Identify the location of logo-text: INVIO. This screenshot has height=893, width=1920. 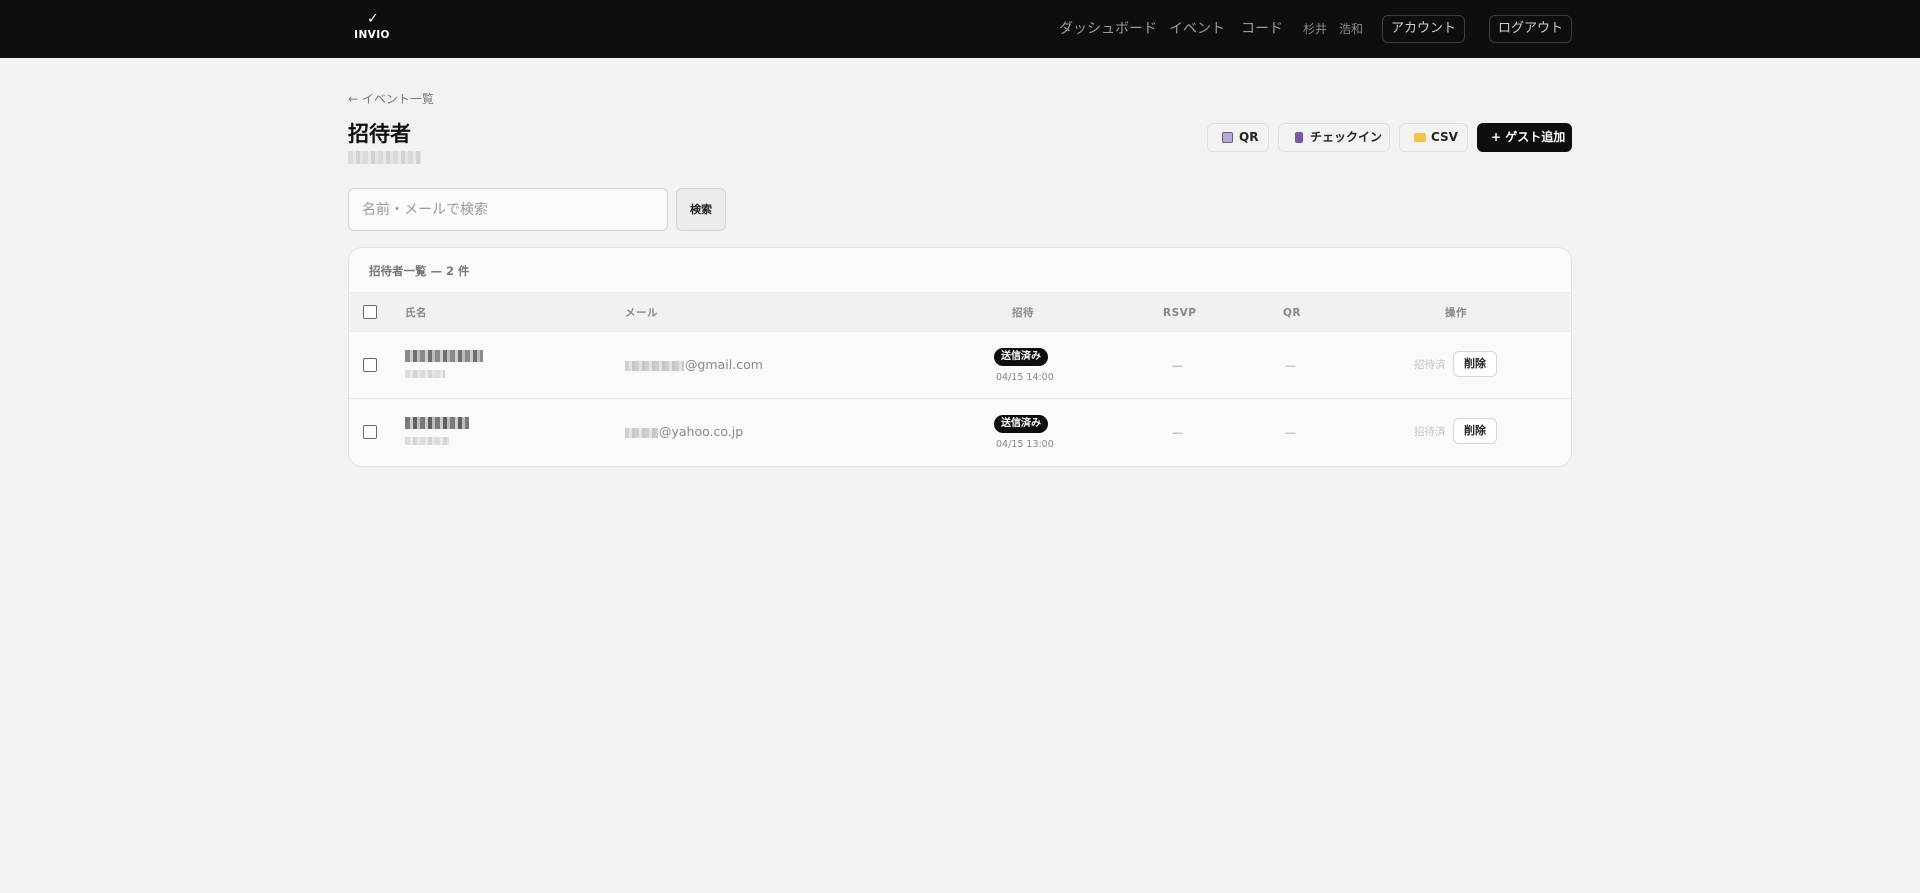
(372, 35).